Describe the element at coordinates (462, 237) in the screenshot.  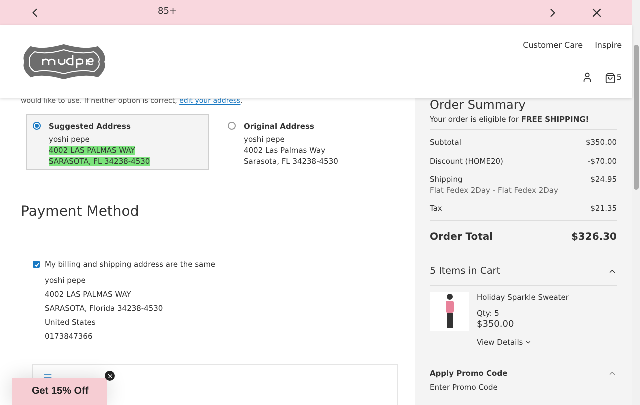
I see `total-label: Order Total` at that location.